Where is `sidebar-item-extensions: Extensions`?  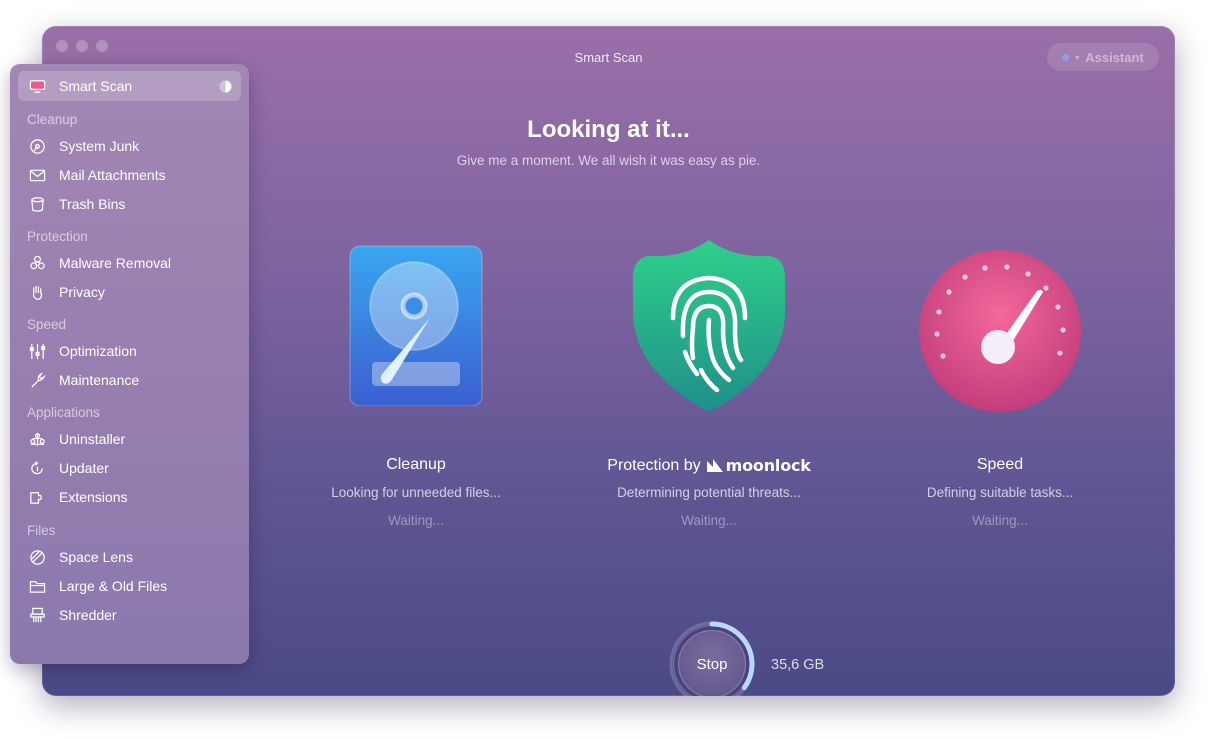 sidebar-item-extensions: Extensions is located at coordinates (129, 497).